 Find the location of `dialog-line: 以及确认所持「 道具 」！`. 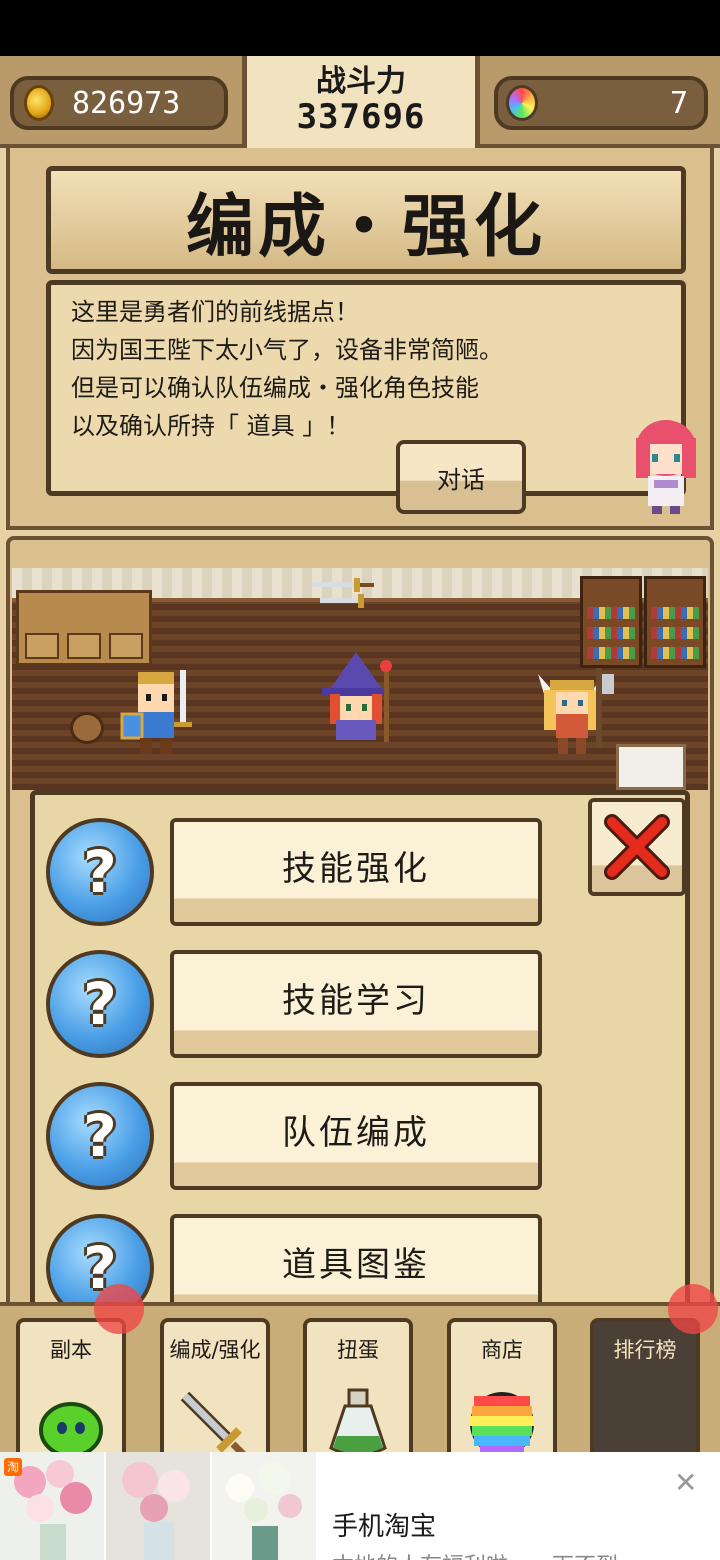

dialog-line: 以及确认所持「 道具 」！ is located at coordinates (211, 426).